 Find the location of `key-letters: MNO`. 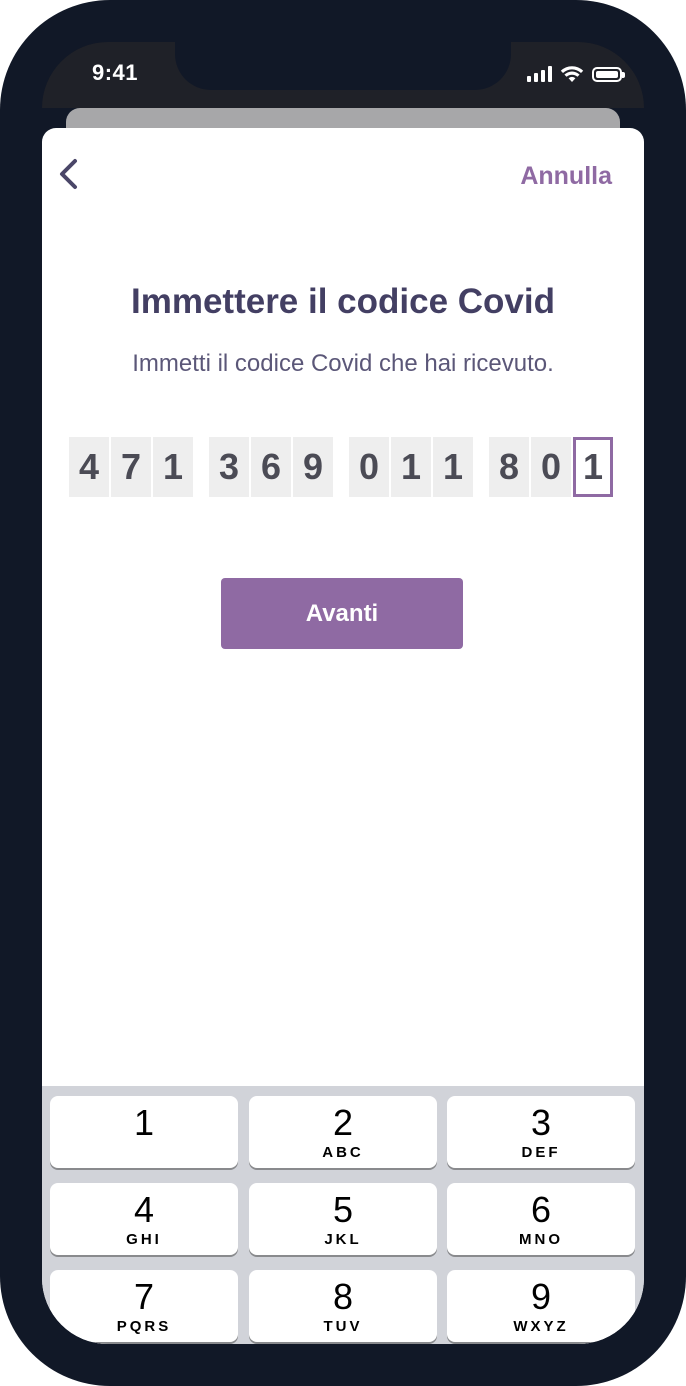

key-letters: MNO is located at coordinates (541, 1239).